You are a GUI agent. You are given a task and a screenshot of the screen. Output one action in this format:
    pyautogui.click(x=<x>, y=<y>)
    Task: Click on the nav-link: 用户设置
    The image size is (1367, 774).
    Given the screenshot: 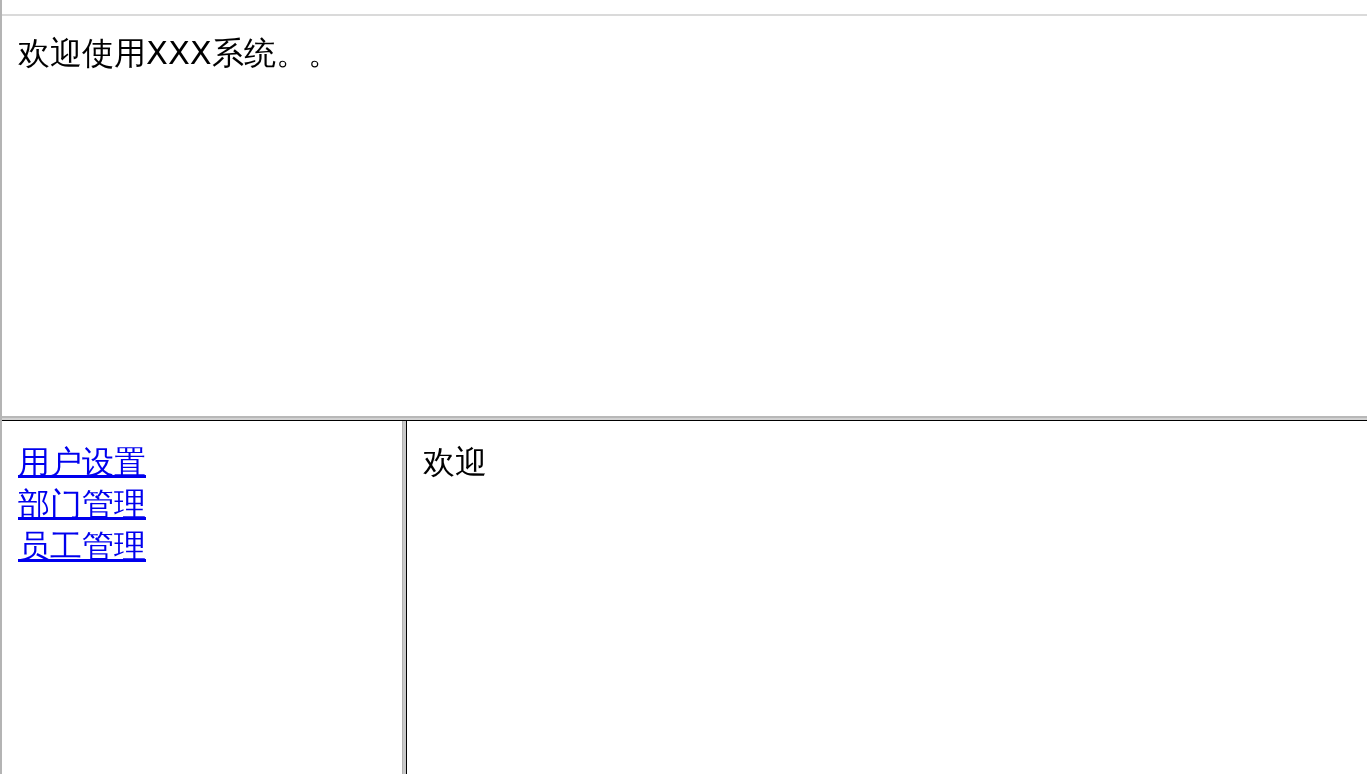 What is the action you would take?
    pyautogui.click(x=82, y=462)
    